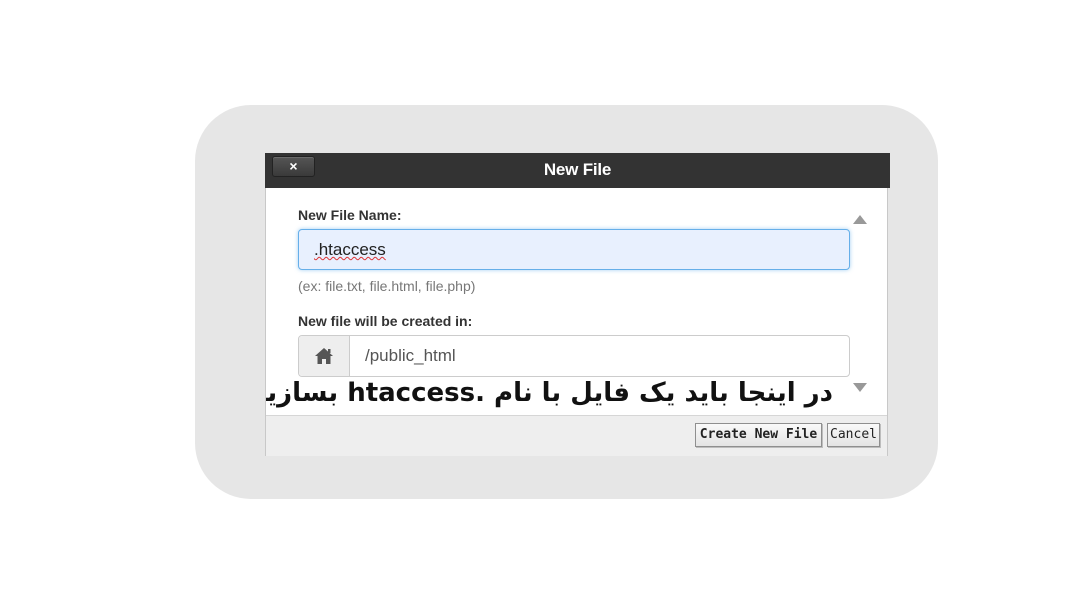 Image resolution: width=1088 pixels, height=603 pixels. Describe the element at coordinates (574, 356) in the screenshot. I see `location-field: /public_html` at that location.